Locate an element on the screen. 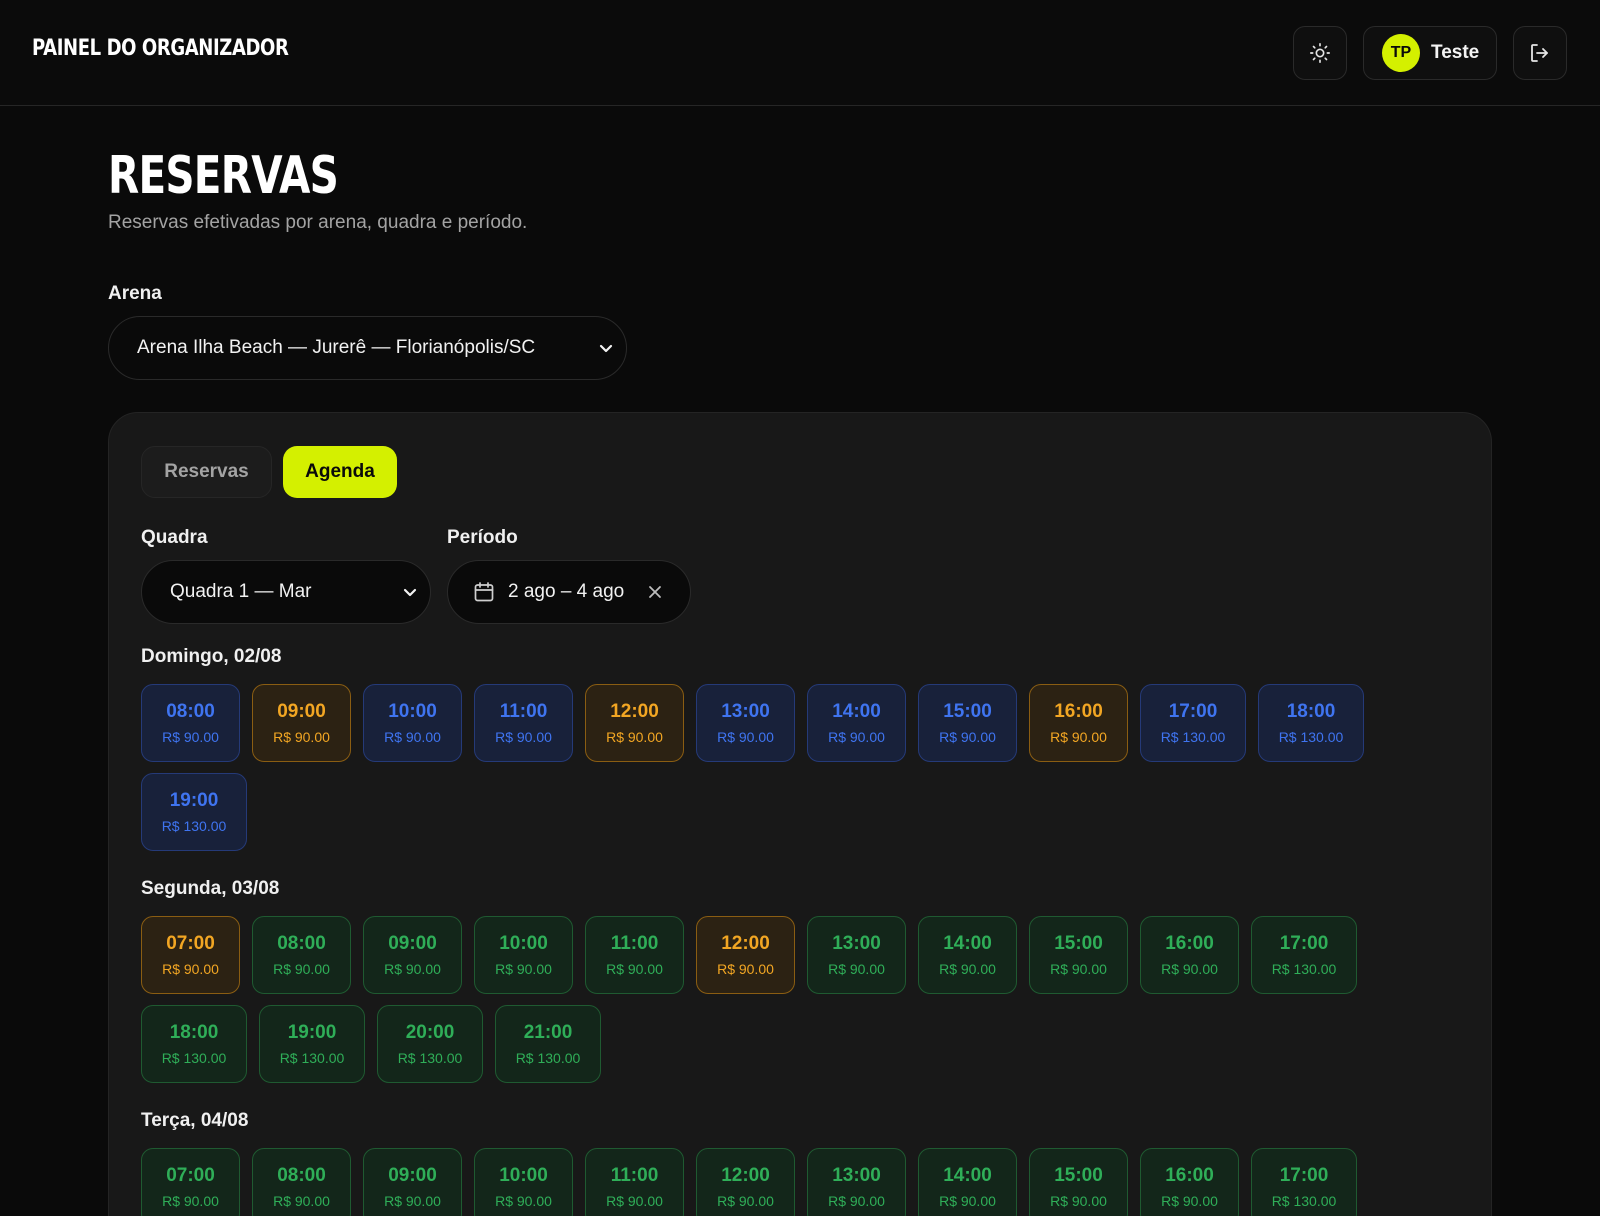 Image resolution: width=1600 pixels, height=1216 pixels. slot-time: 19:00 is located at coordinates (312, 1032).